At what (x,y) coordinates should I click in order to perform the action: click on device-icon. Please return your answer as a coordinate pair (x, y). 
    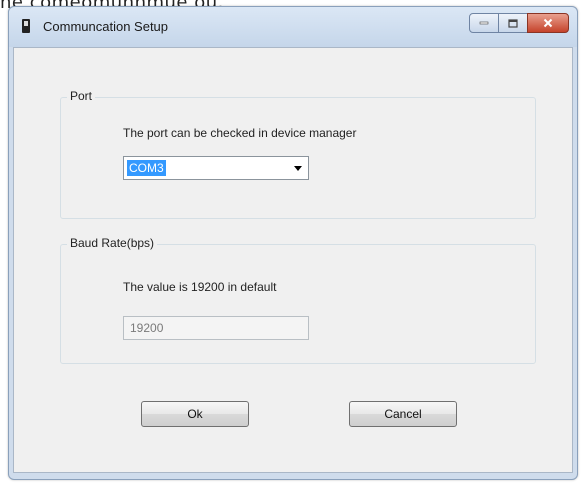
    Looking at the image, I should click on (26, 26).